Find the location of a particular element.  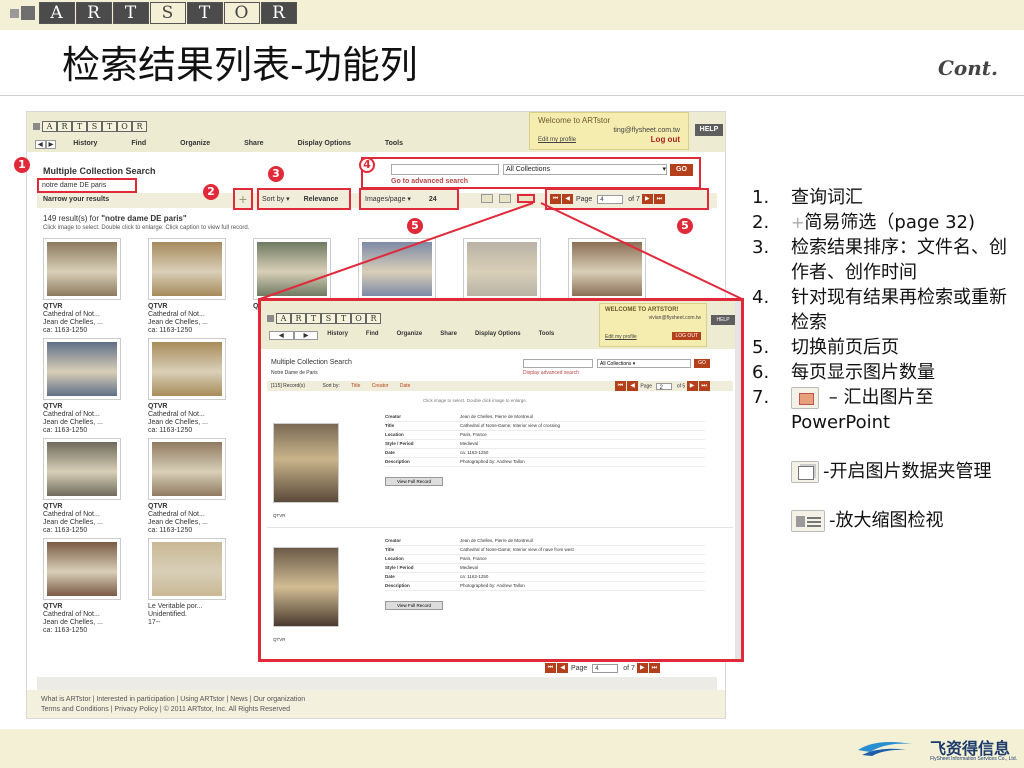

narrow-results-label: Narrow your results is located at coordinates (76, 199).